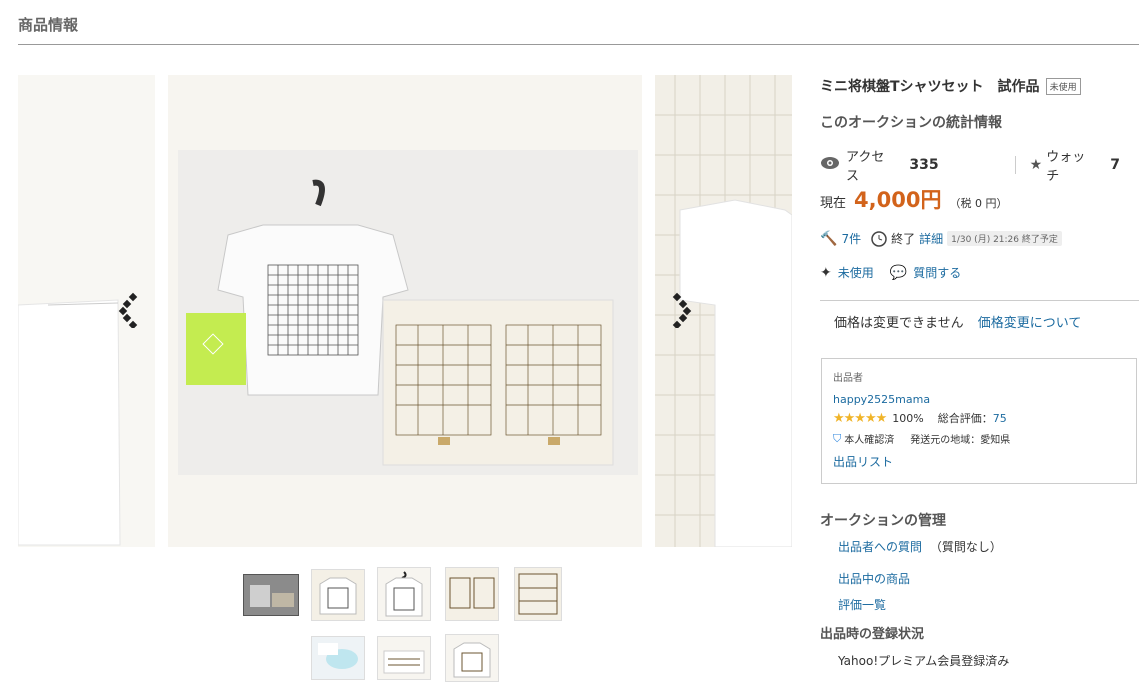 The image size is (1139, 688). What do you see at coordinates (1063, 86) in the screenshot?
I see `condition-badge: 未使用` at bounding box center [1063, 86].